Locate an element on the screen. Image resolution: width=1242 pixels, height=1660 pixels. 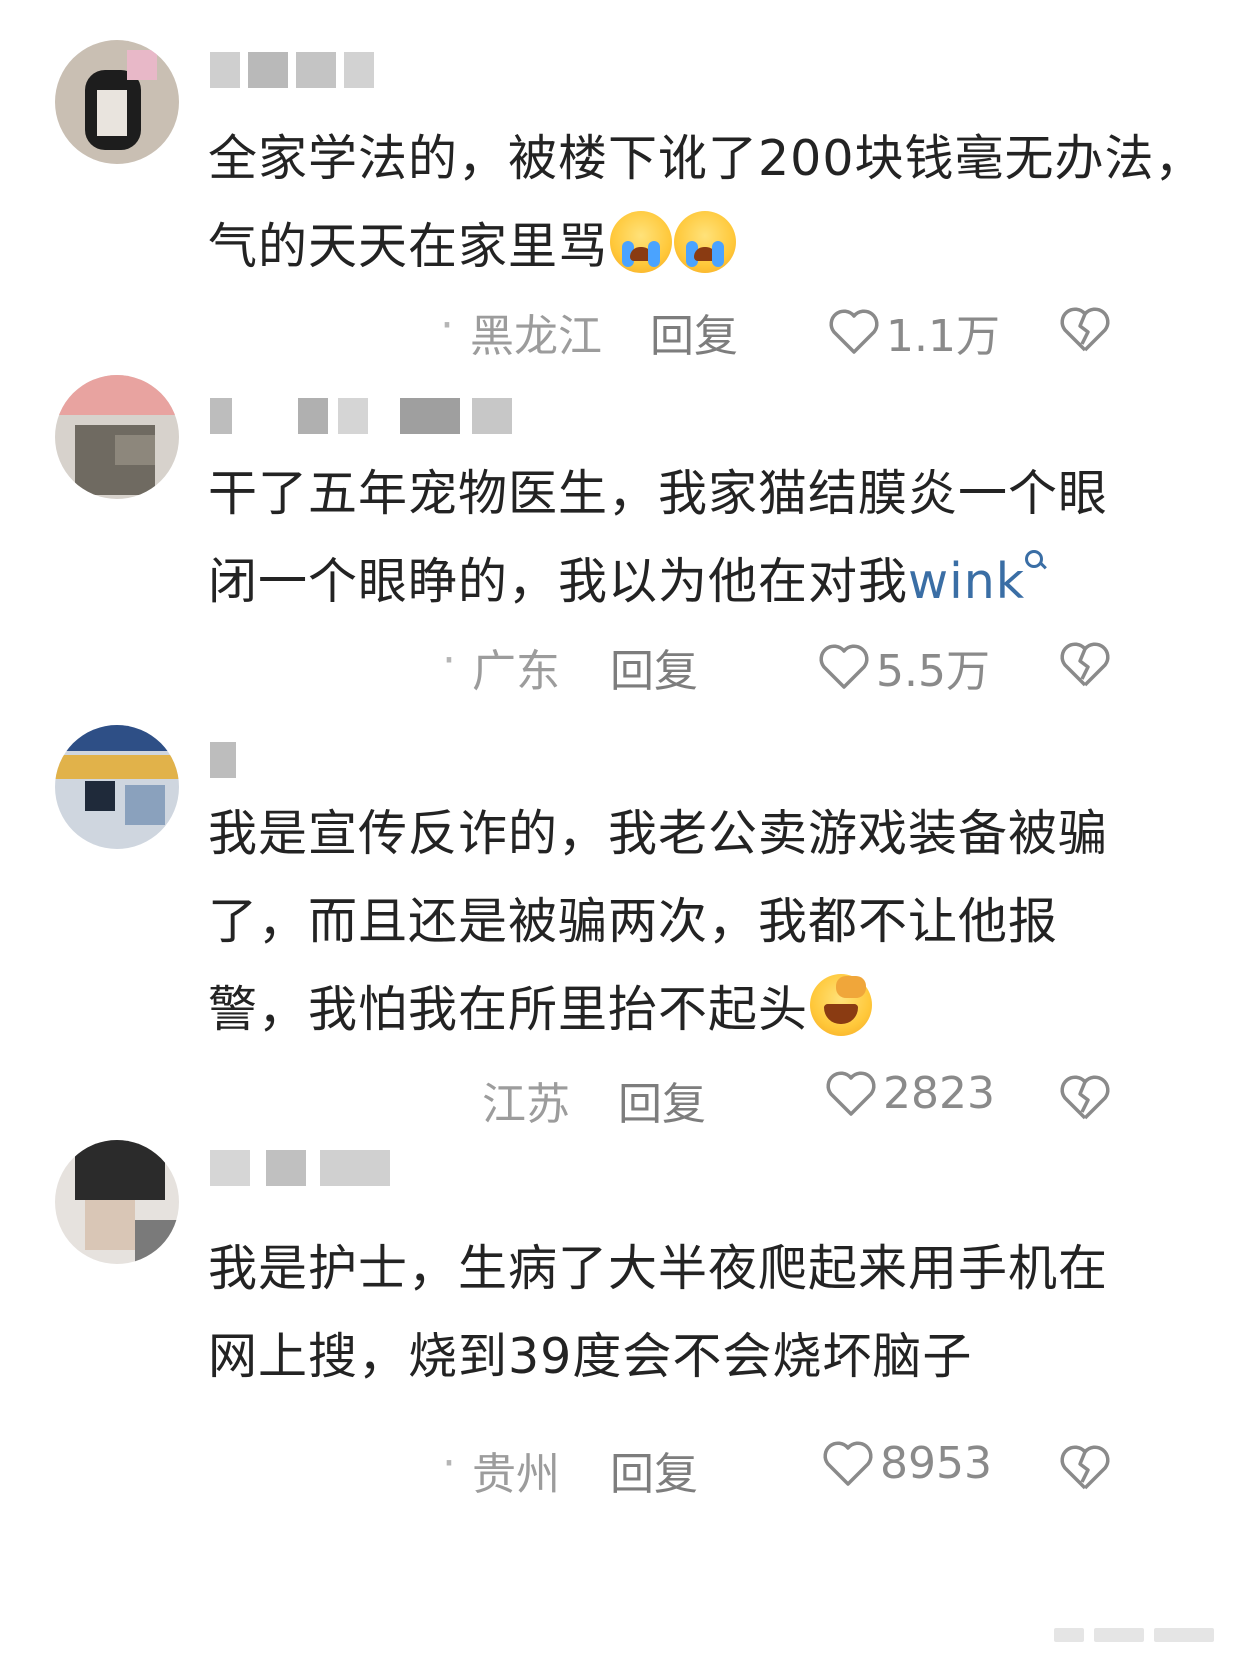
laughing-face-icon is located at coordinates (841, 1005).